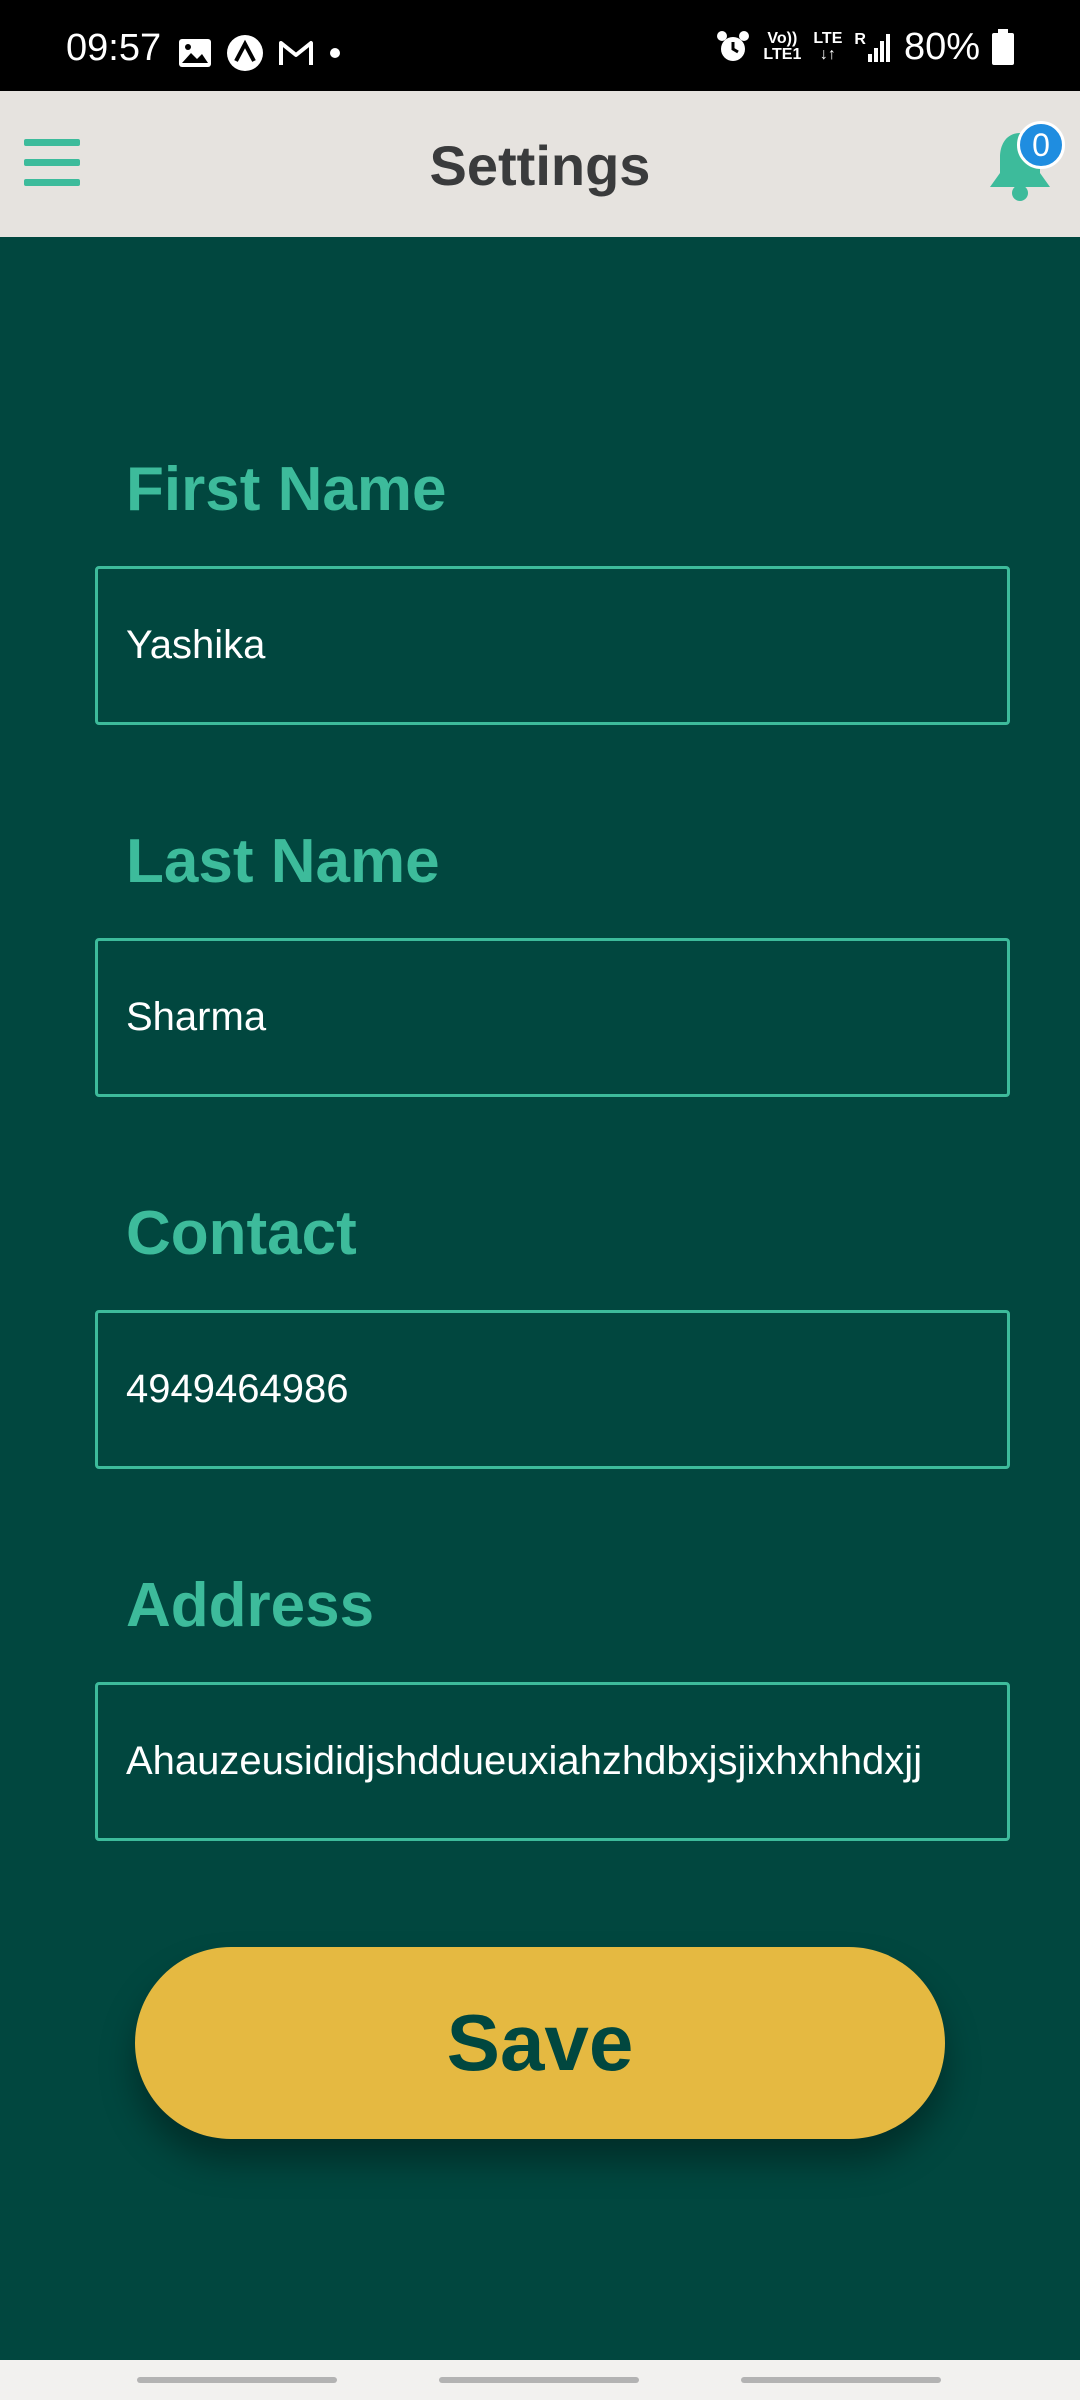  What do you see at coordinates (245, 53) in the screenshot?
I see `app-logo-icon` at bounding box center [245, 53].